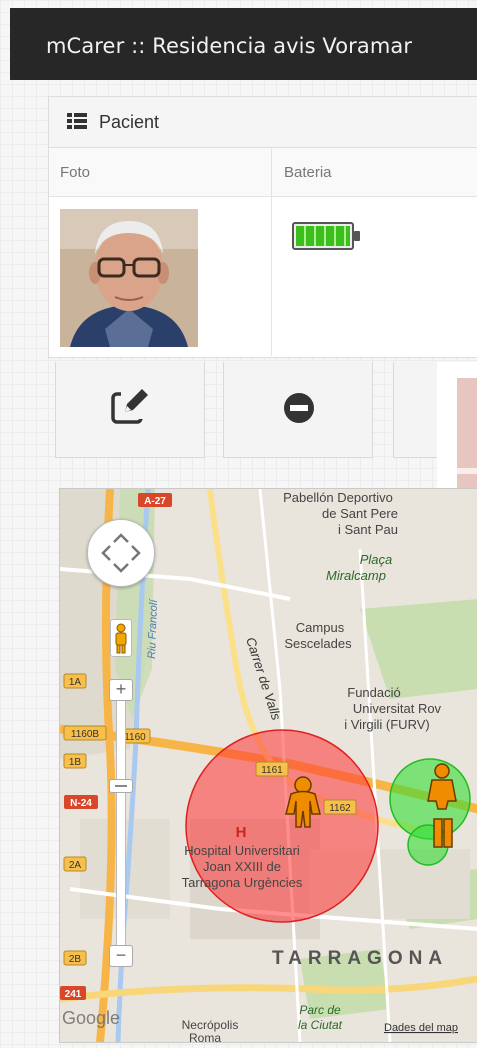 The height and width of the screenshot is (1048, 477). Describe the element at coordinates (73, 994) in the screenshot. I see `svg-text: 241` at that location.